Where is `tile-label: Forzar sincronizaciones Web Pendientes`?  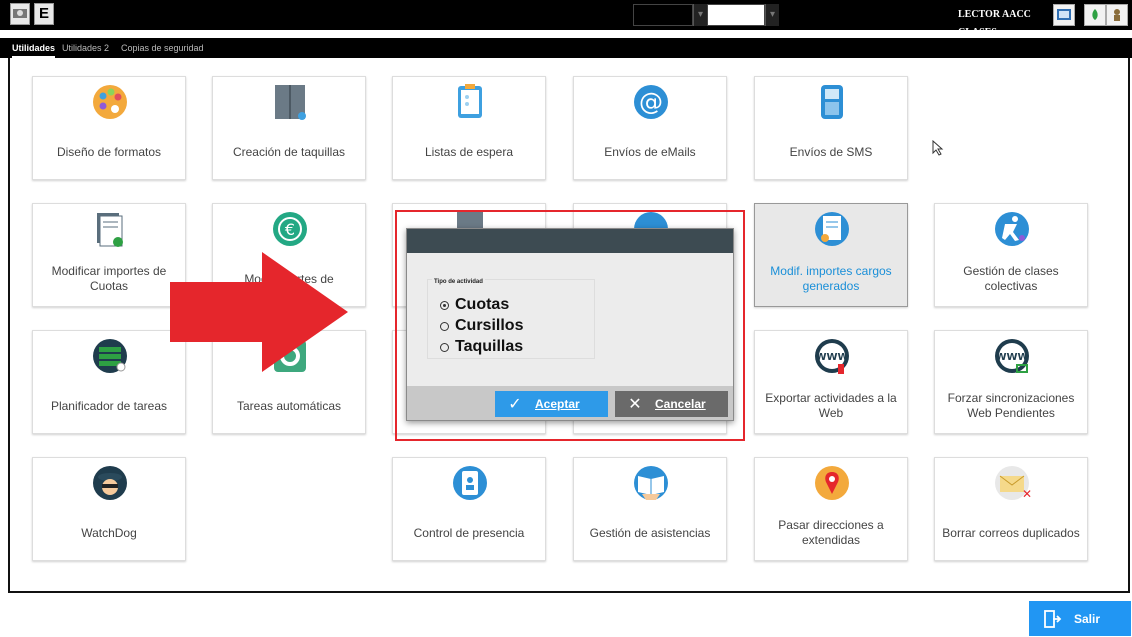
tile-label: Forzar sincronizaciones Web Pendientes is located at coordinates (1011, 405).